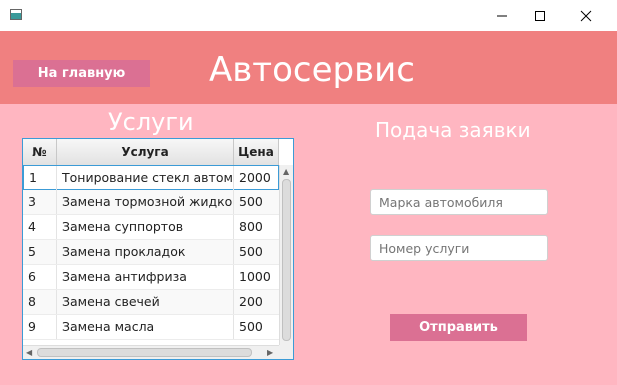 This screenshot has height=385, width=617. Describe the element at coordinates (270, 353) in the screenshot. I see `scroll-right-icon: ▶` at that location.